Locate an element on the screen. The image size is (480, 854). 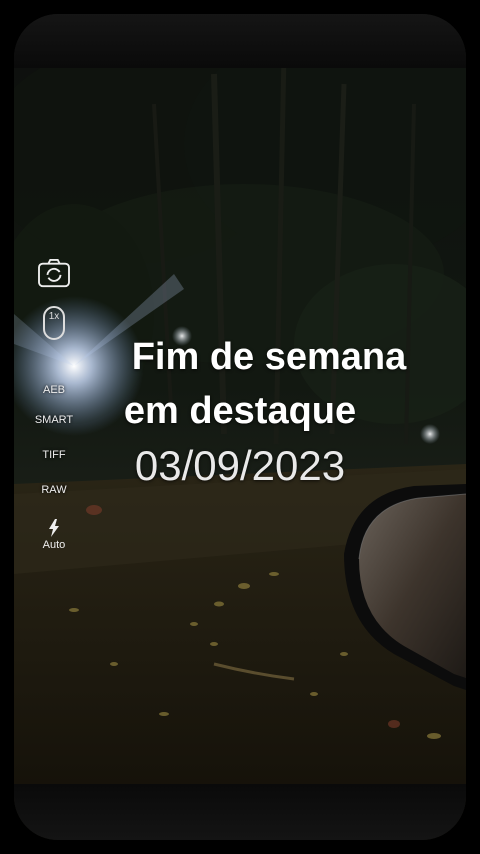
camera-switch-icon is located at coordinates (54, 273).